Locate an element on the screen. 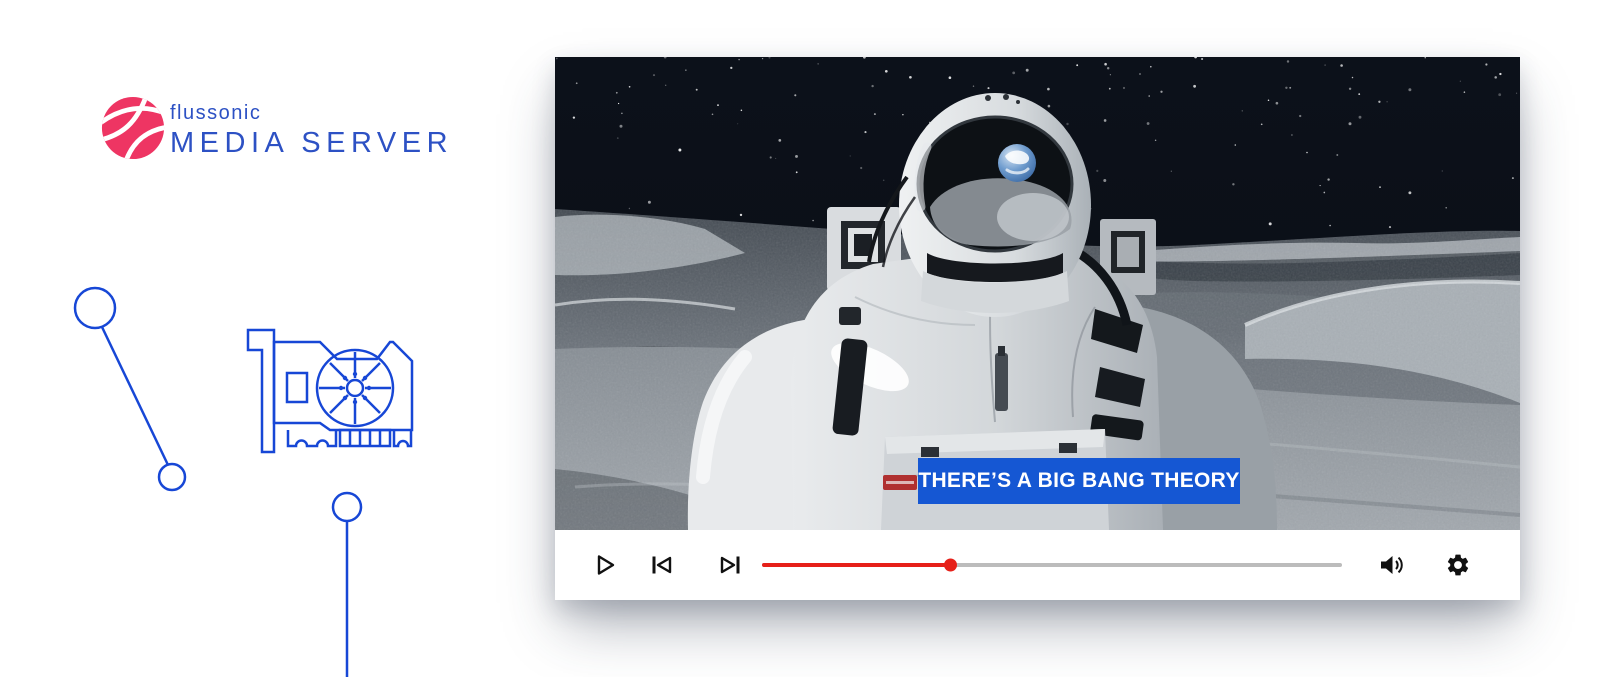  gpu-card-icon is located at coordinates (330, 391).